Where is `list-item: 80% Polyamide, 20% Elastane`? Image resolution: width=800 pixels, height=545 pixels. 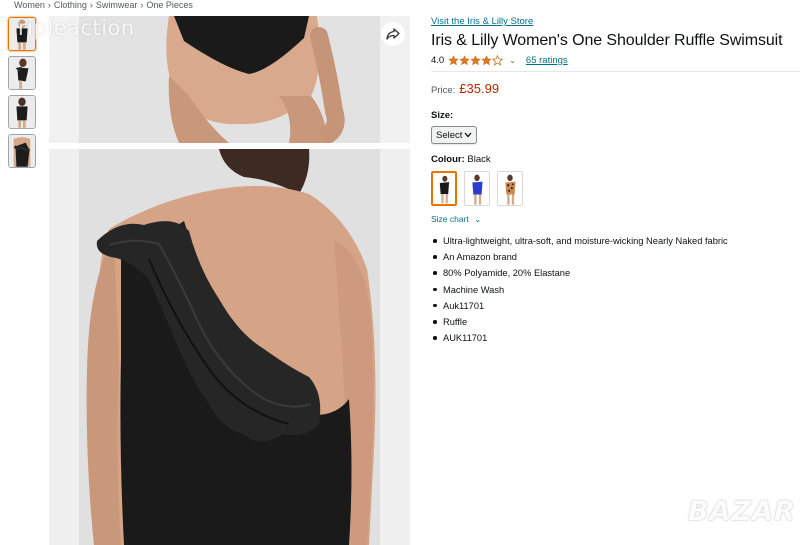
list-item: 80% Polyamide, 20% Elastane is located at coordinates (616, 273).